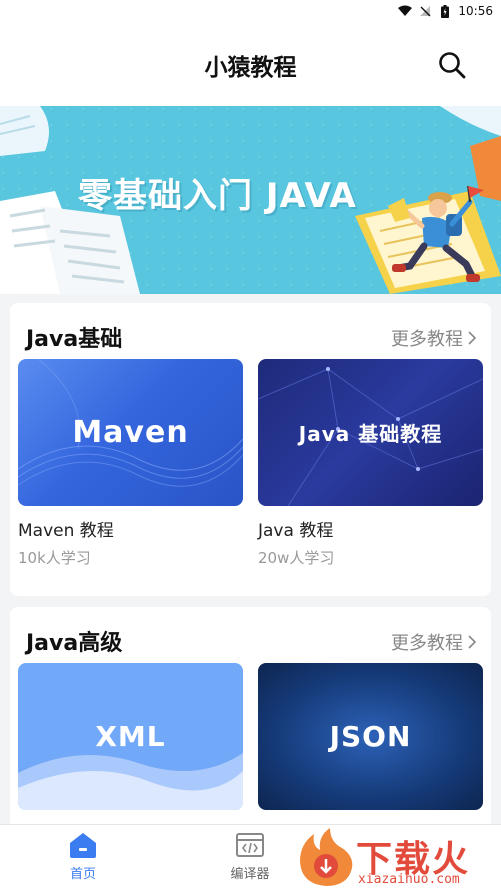 The height and width of the screenshot is (892, 501). What do you see at coordinates (445, 11) in the screenshot?
I see `battery-icon` at bounding box center [445, 11].